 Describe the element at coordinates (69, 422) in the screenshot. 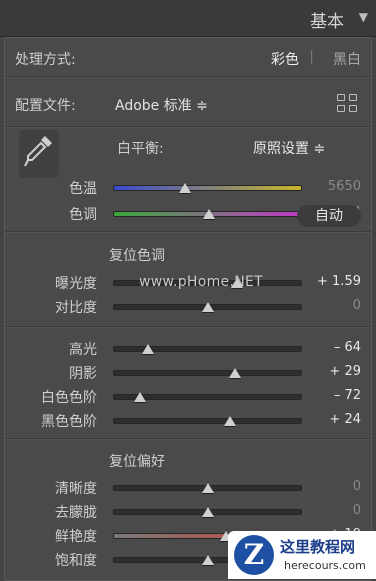

I see `slider-label: 黑色色阶` at that location.